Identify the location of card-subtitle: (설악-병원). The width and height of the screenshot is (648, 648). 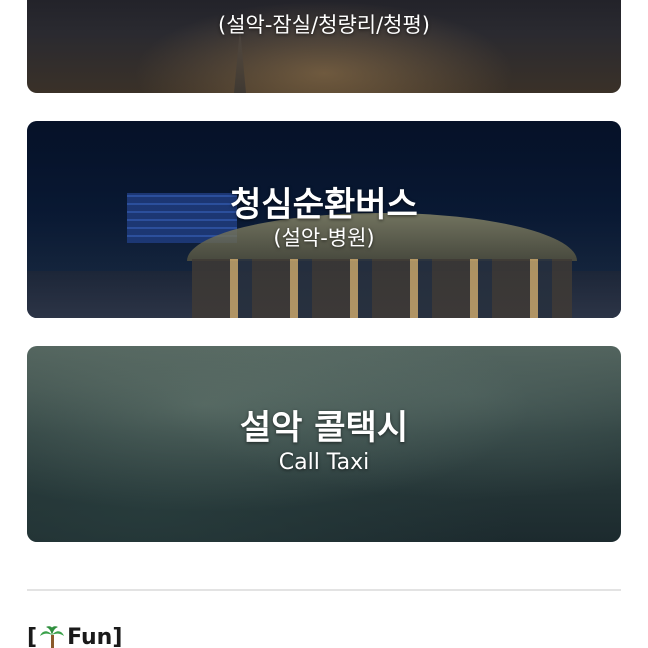
(324, 237).